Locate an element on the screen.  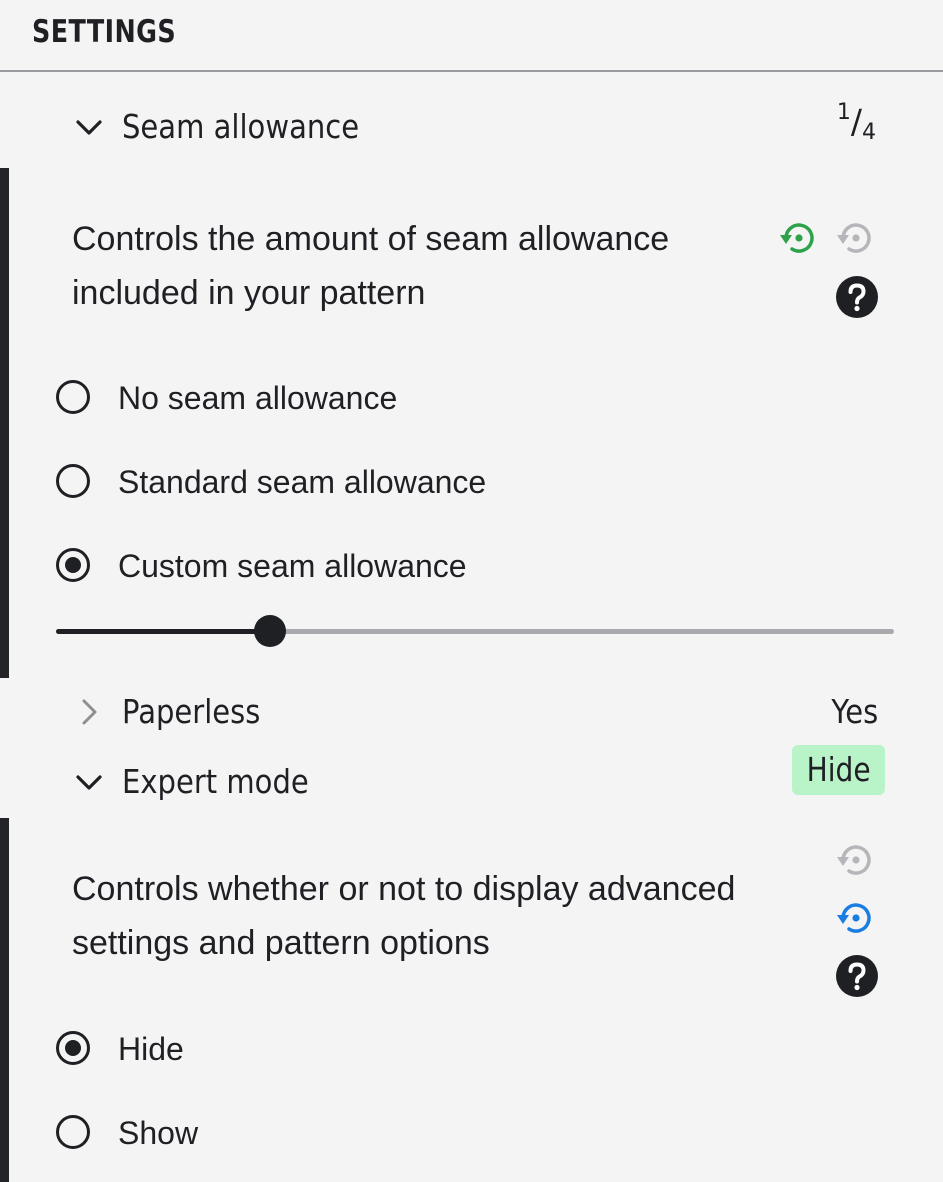
radio-label: Custom seam allowance is located at coordinates (292, 566).